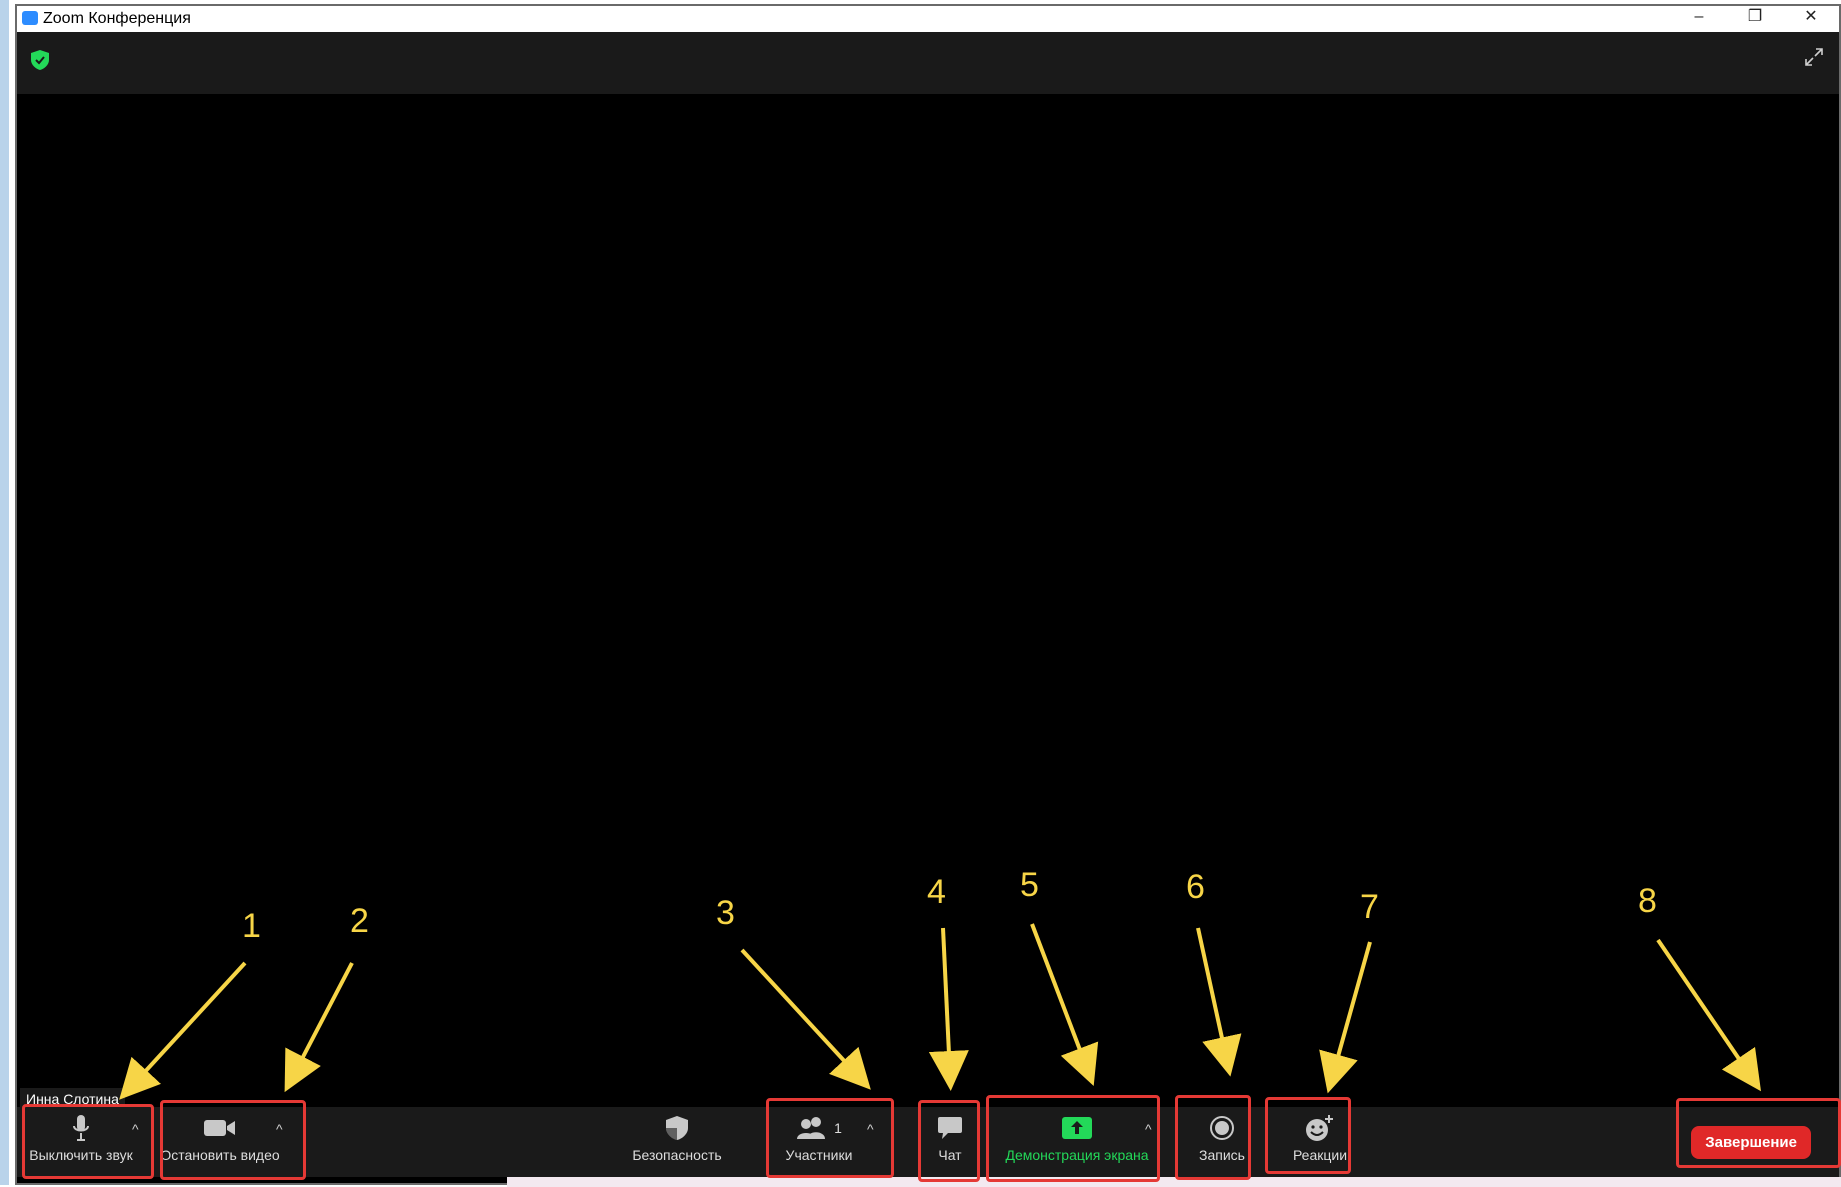 This screenshot has width=1841, height=1187. I want to click on annotation-arrows, so click(940, 1011).